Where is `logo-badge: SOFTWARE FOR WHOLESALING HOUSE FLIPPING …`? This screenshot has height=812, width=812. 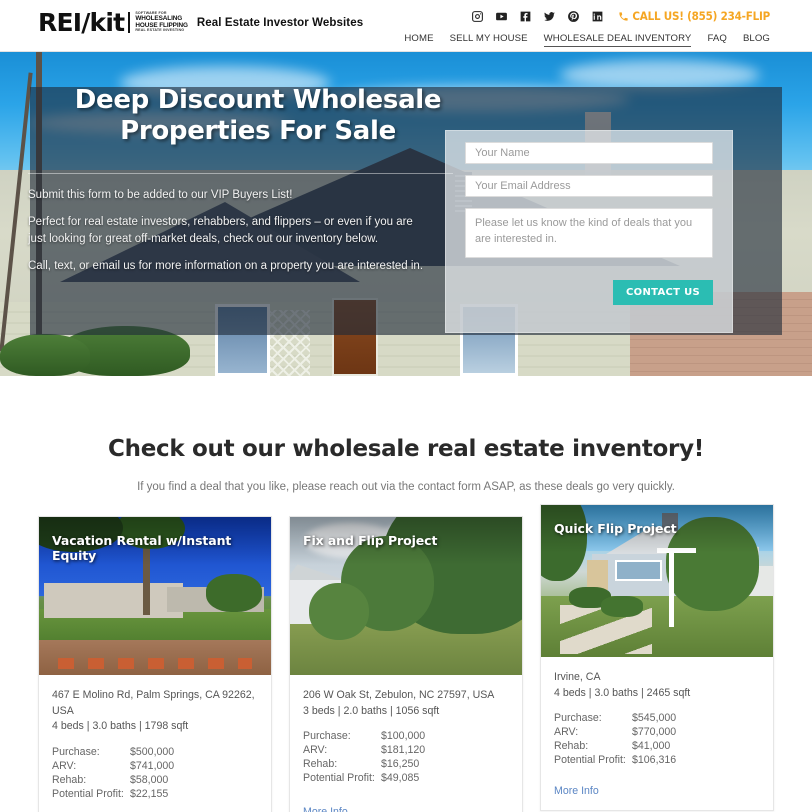 logo-badge: SOFTWARE FOR WHOLESALING HOUSE FLIPPING … is located at coordinates (158, 22).